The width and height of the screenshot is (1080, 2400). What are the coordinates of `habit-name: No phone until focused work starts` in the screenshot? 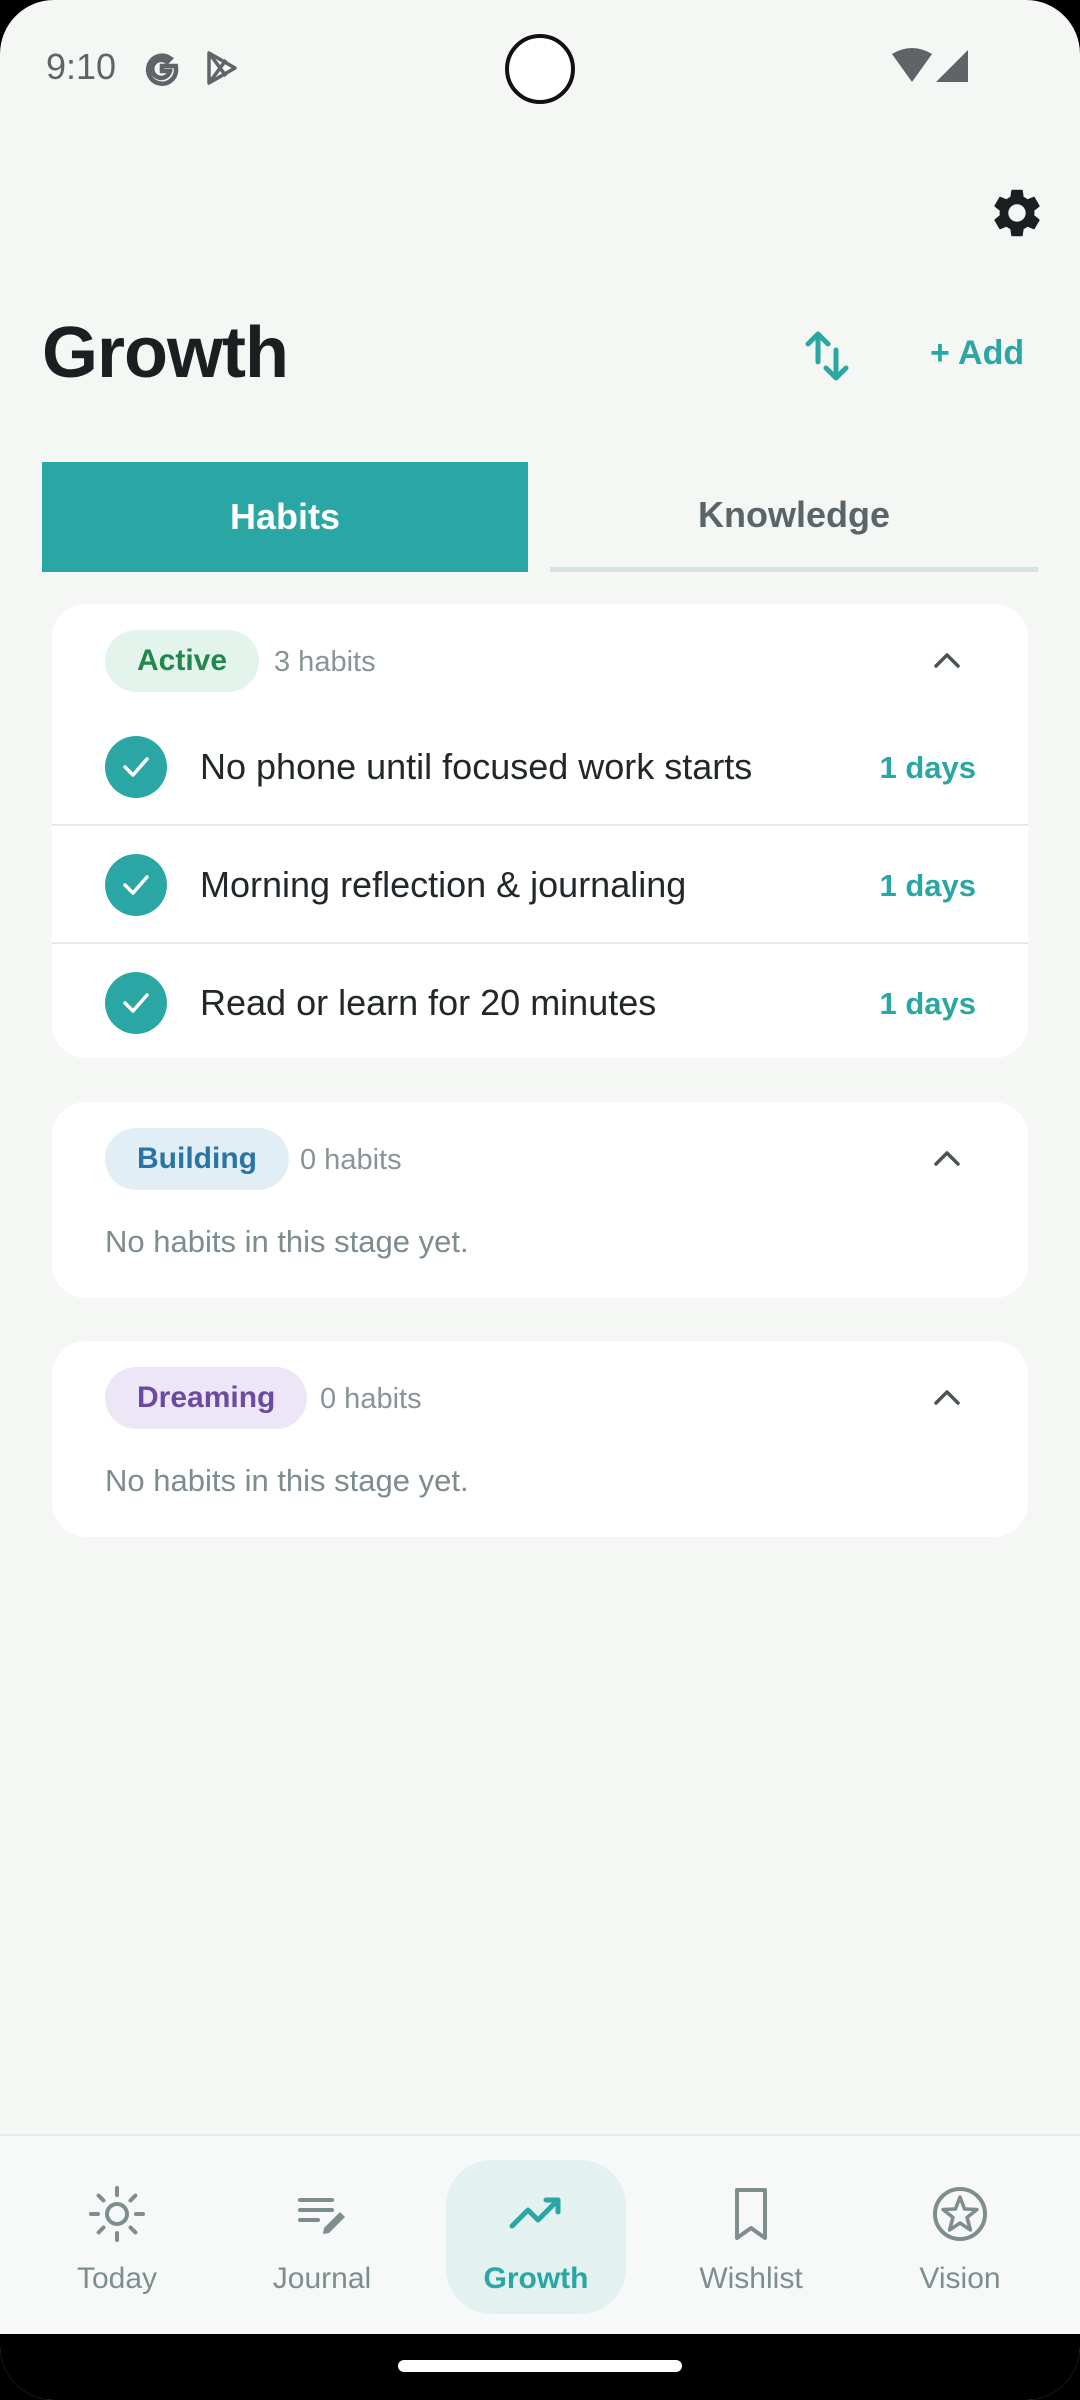 It's located at (476, 766).